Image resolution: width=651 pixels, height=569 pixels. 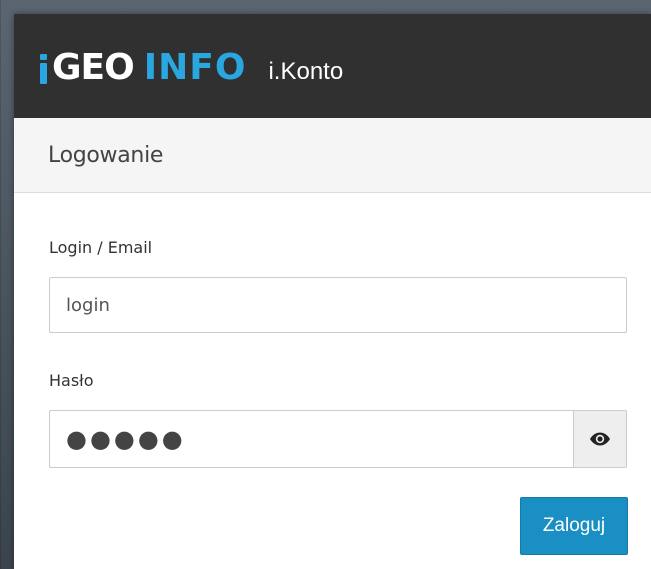 What do you see at coordinates (311, 439) in the screenshot?
I see `password-input` at bounding box center [311, 439].